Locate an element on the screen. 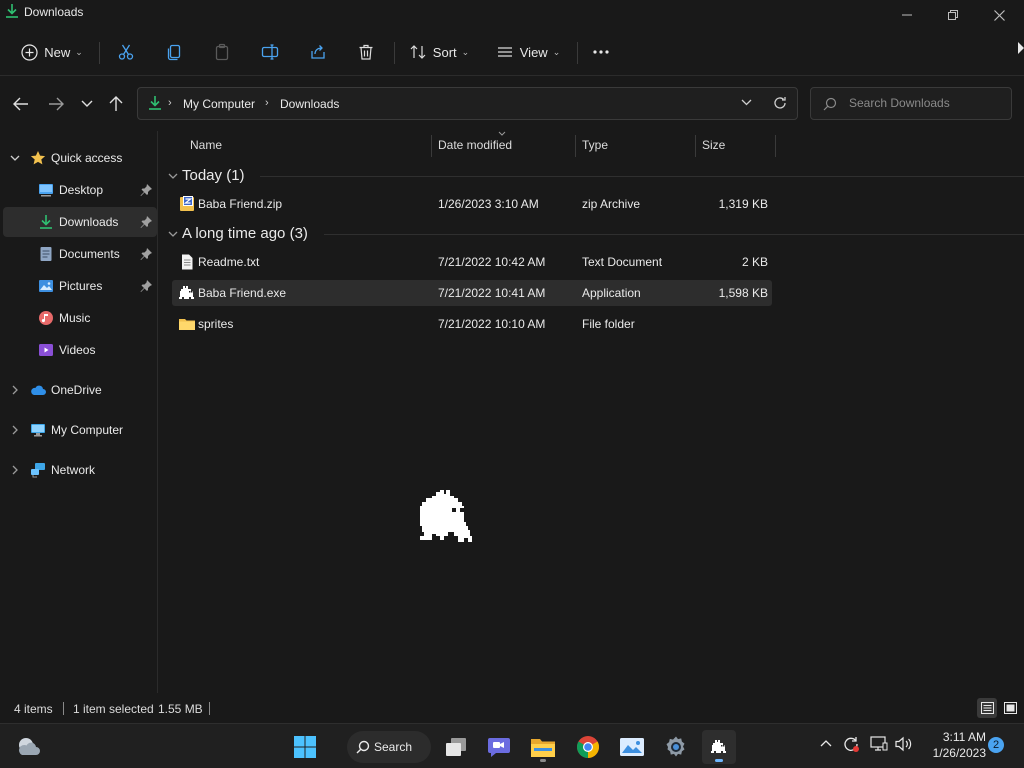 Image resolution: width=1024 pixels, height=768 pixels. sidebar-item-music: Music is located at coordinates (80, 318).